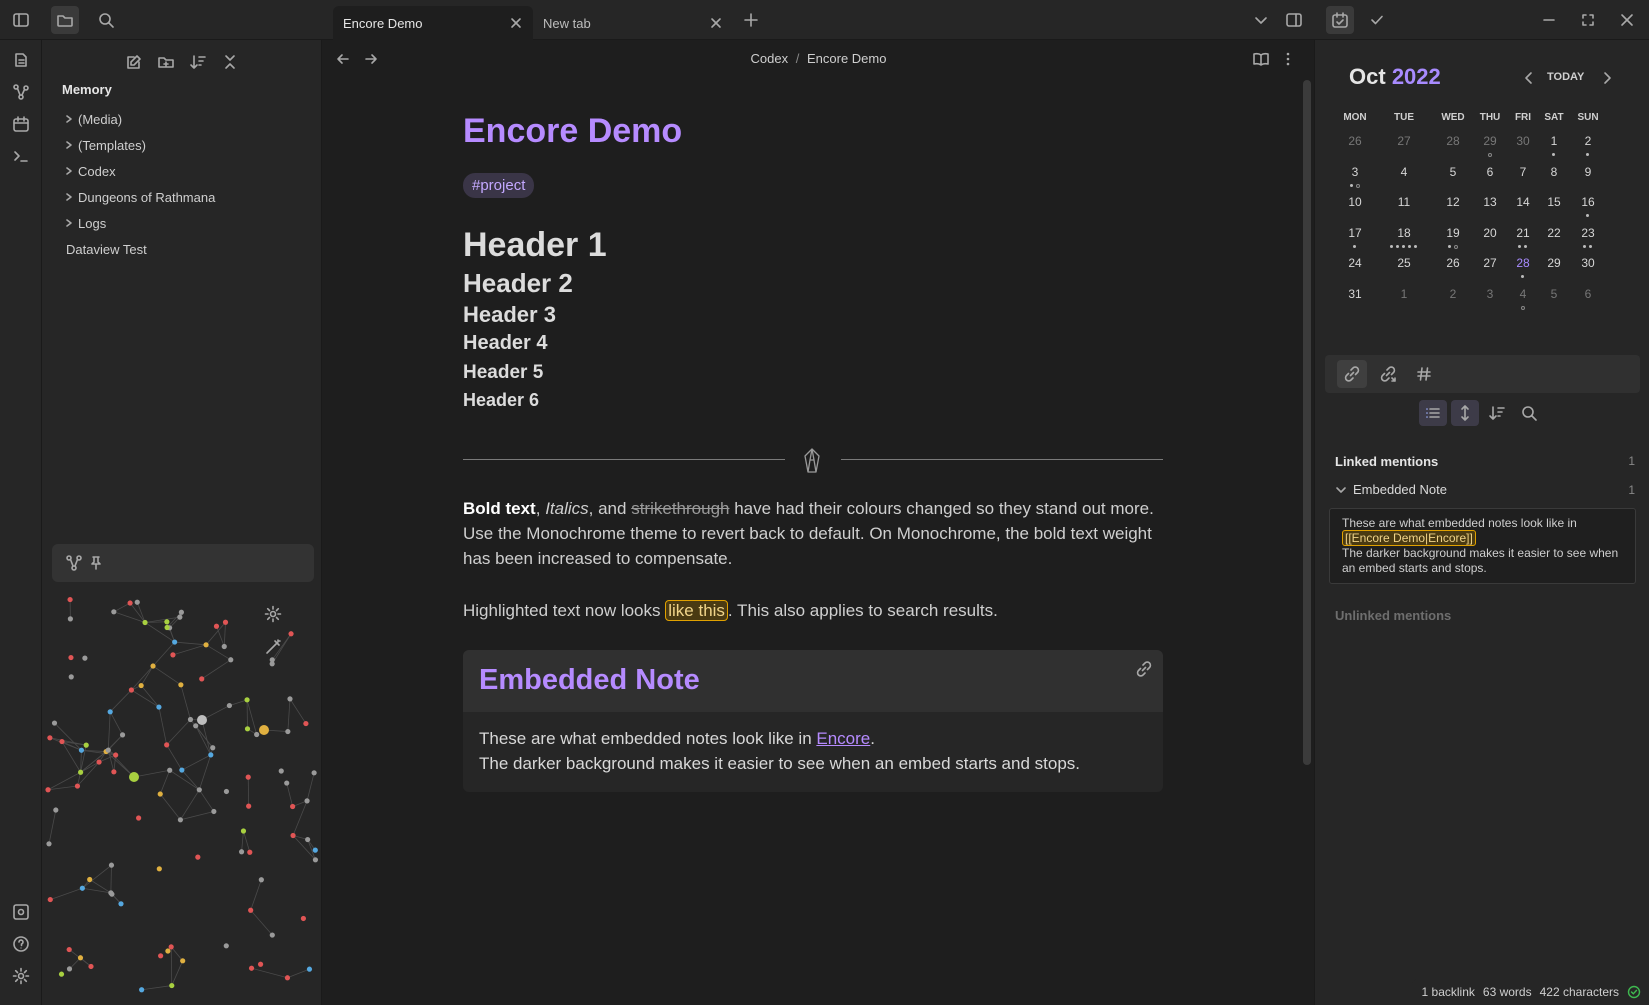 This screenshot has height=1005, width=1649. I want to click on unlinked-mentions-heading: Unlinked mentions, so click(1393, 615).